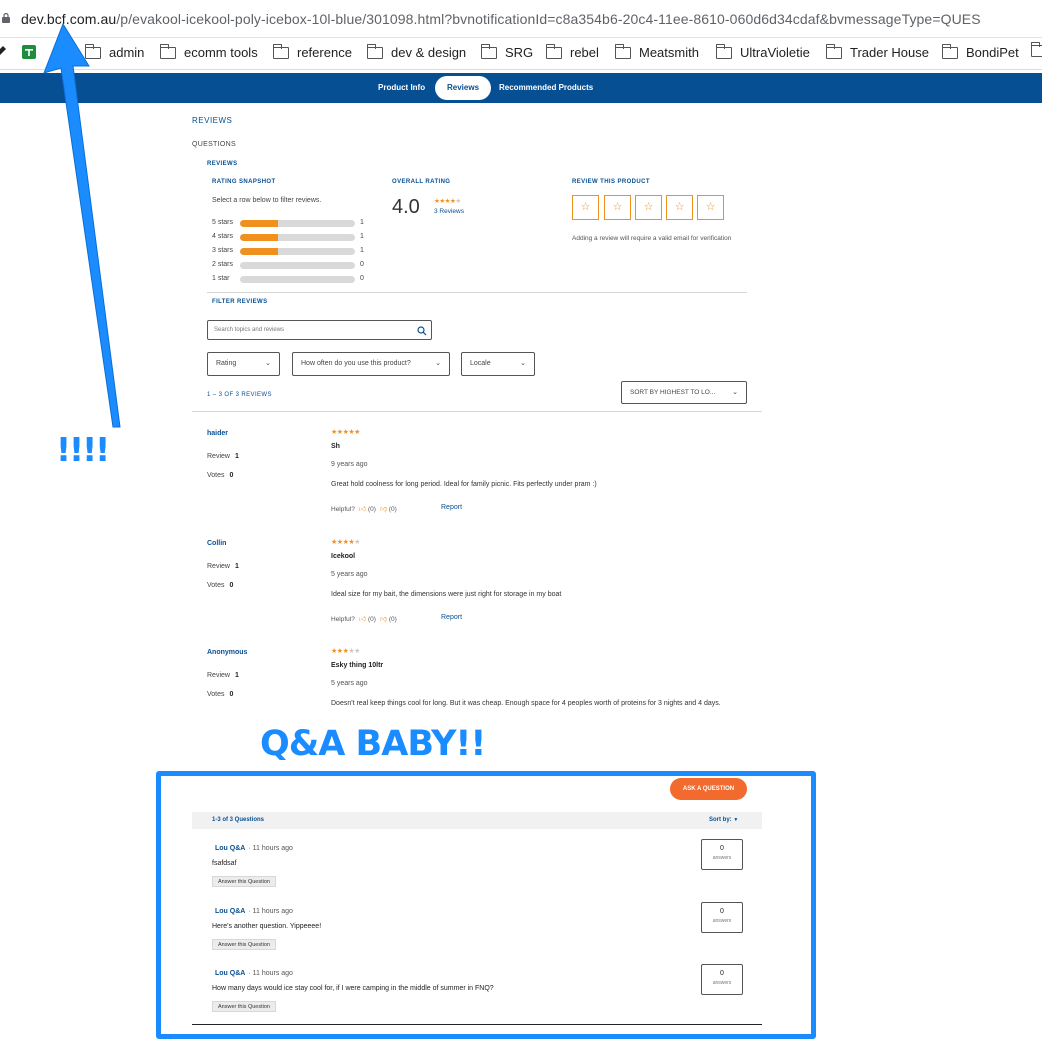 The width and height of the screenshot is (1042, 1051). Describe the element at coordinates (656, 51) in the screenshot. I see `bookmark-meatsmith: Meatsmith` at that location.